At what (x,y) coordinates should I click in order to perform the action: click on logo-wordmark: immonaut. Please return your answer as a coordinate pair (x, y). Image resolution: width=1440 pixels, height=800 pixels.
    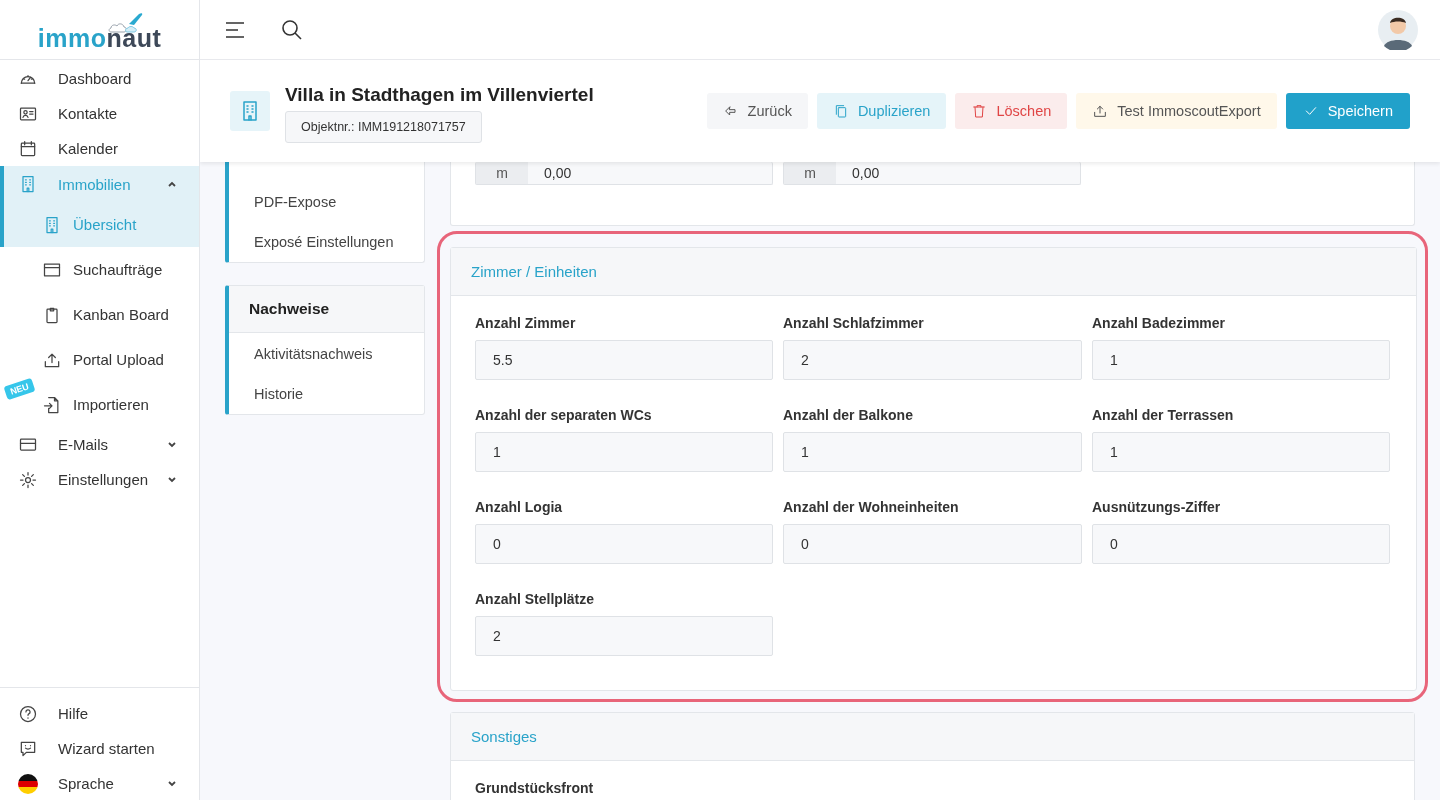
    Looking at the image, I should click on (99, 41).